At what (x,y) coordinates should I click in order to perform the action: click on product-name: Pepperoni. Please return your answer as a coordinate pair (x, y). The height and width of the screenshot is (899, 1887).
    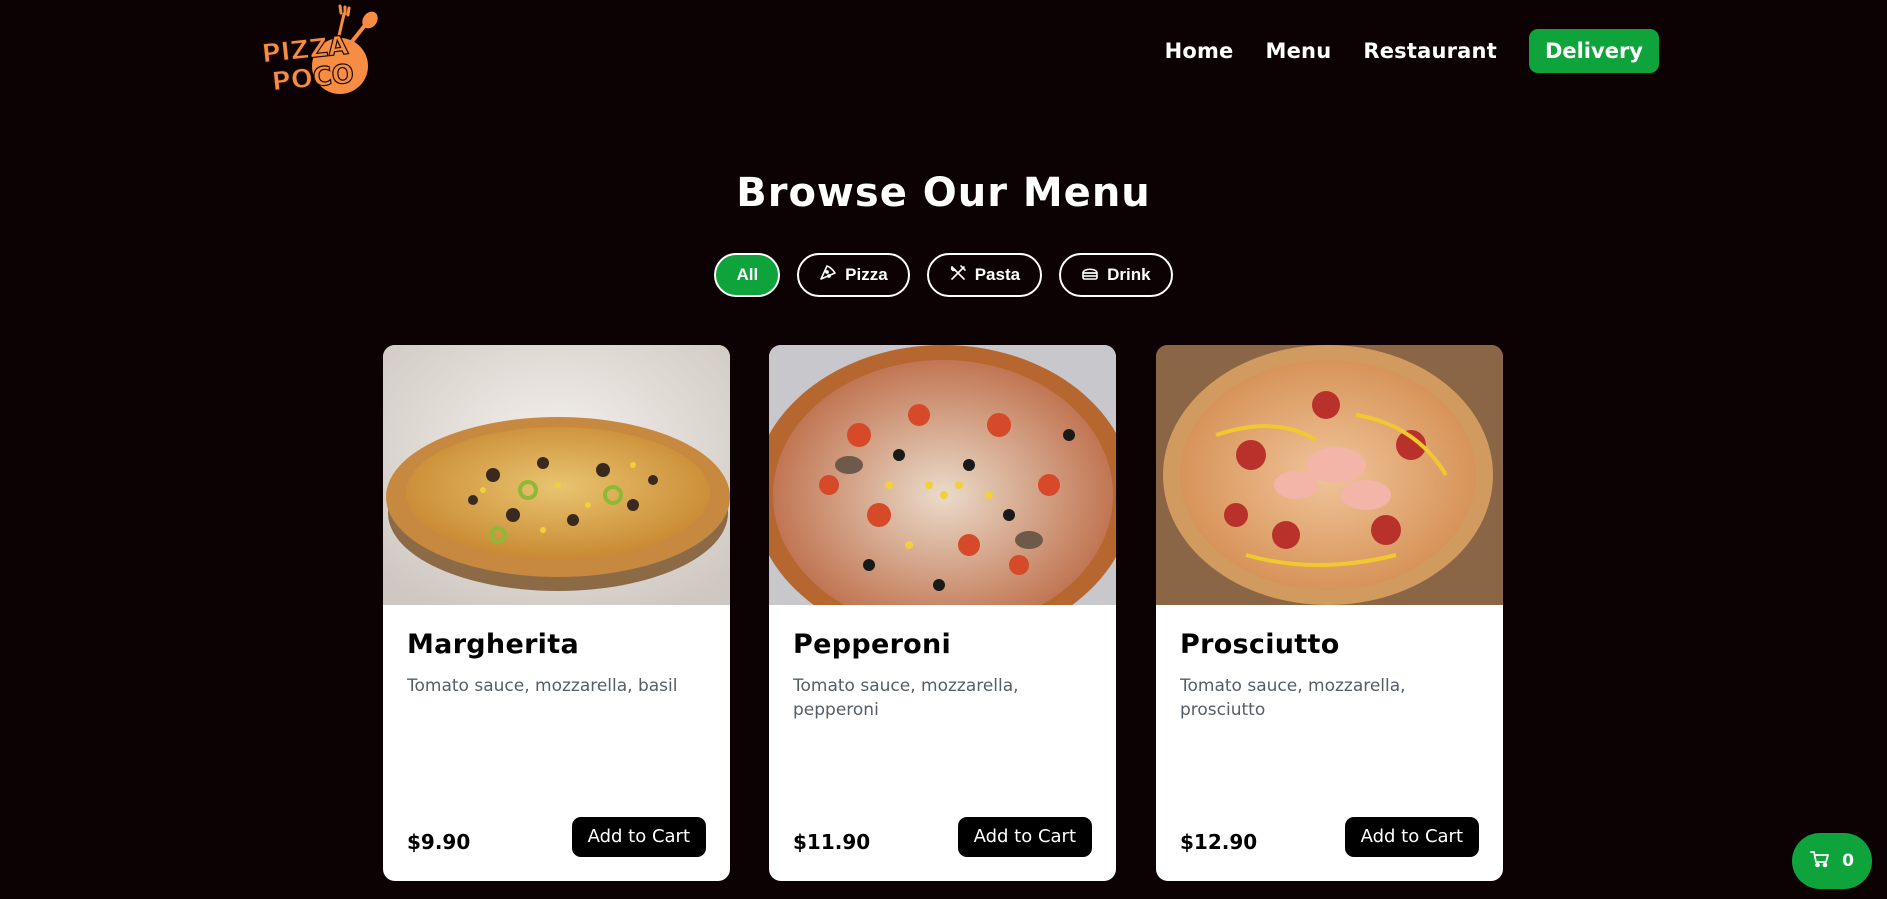
    Looking at the image, I should click on (872, 644).